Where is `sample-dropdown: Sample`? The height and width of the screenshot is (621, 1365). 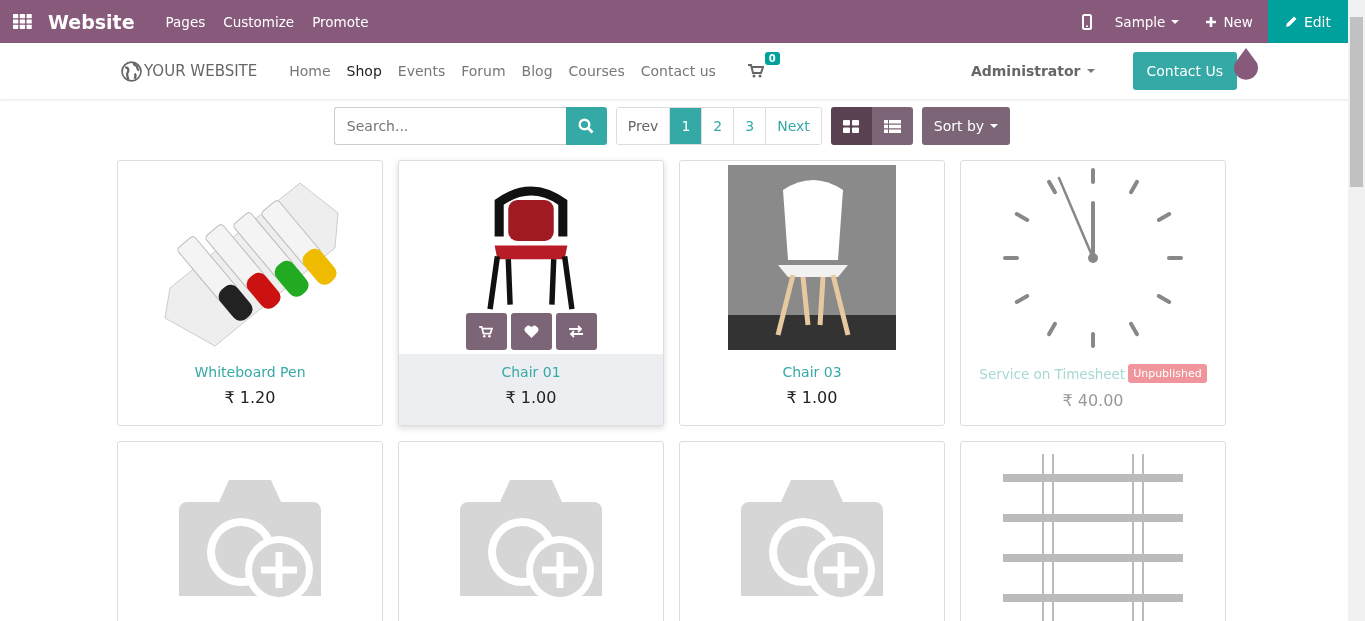 sample-dropdown: Sample is located at coordinates (1147, 21).